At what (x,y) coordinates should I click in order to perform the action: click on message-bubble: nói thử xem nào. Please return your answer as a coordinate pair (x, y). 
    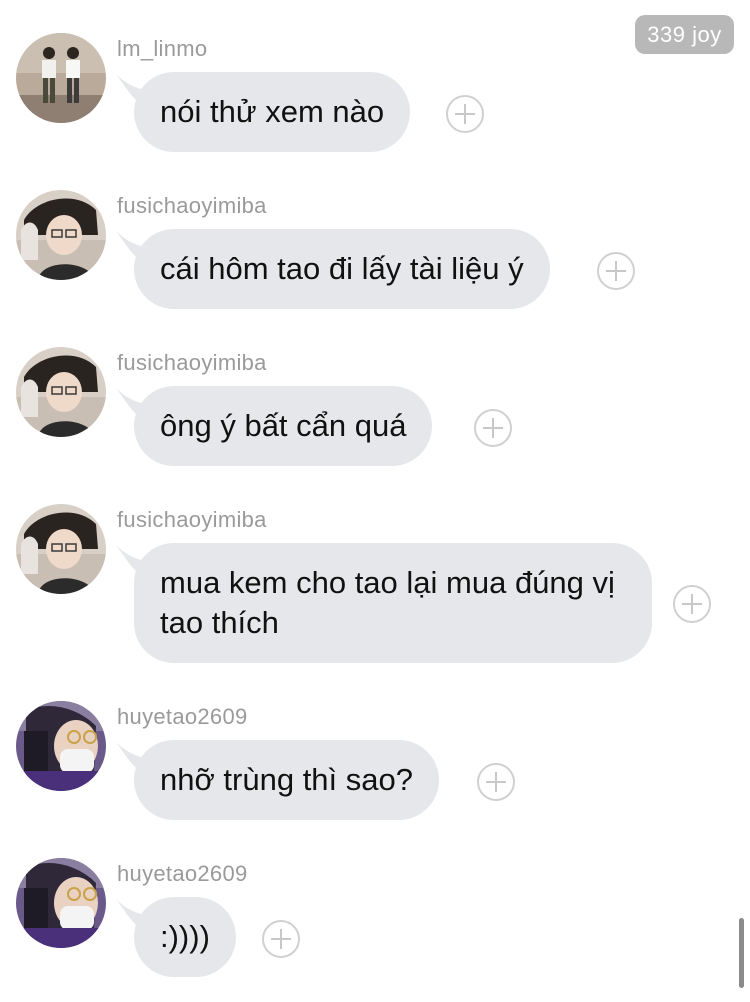
    Looking at the image, I should click on (272, 112).